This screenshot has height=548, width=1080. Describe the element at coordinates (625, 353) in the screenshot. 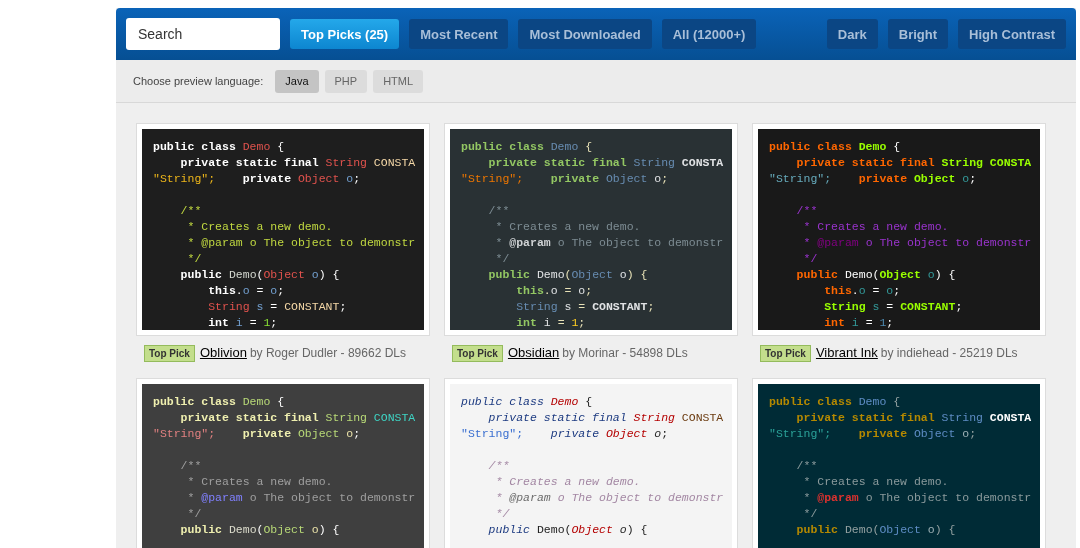

I see `author-text: by Morinar - 54898 DLs` at that location.